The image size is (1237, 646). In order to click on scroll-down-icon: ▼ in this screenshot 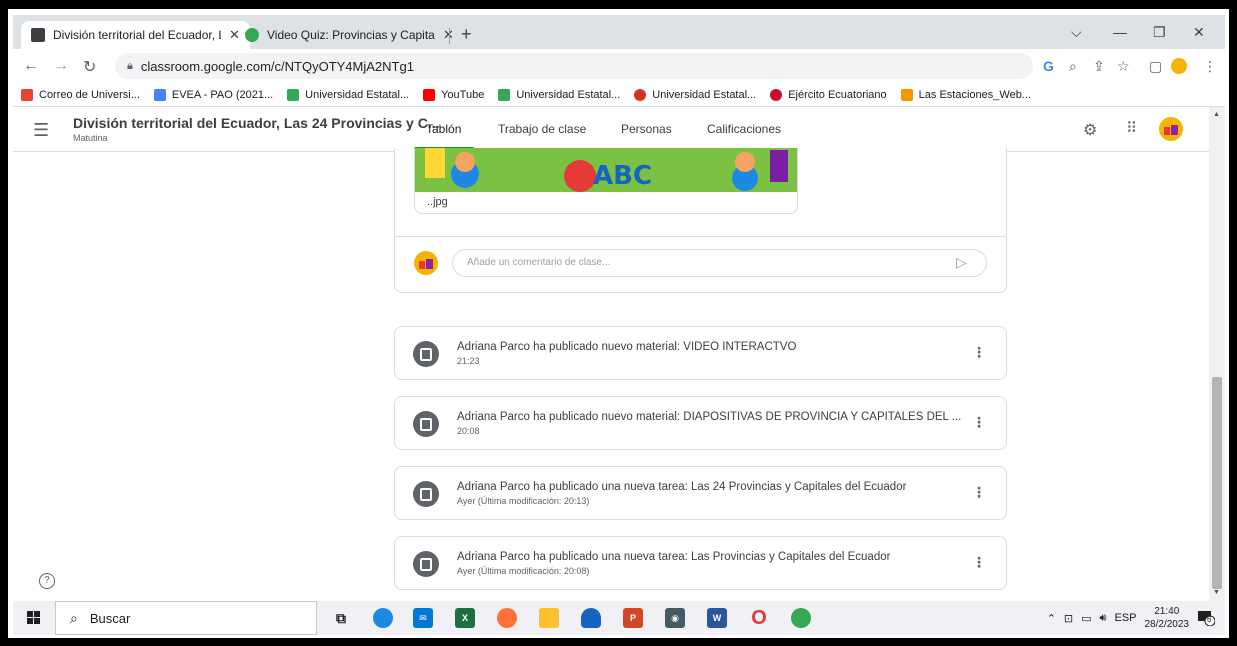, I will do `click(1216, 592)`.